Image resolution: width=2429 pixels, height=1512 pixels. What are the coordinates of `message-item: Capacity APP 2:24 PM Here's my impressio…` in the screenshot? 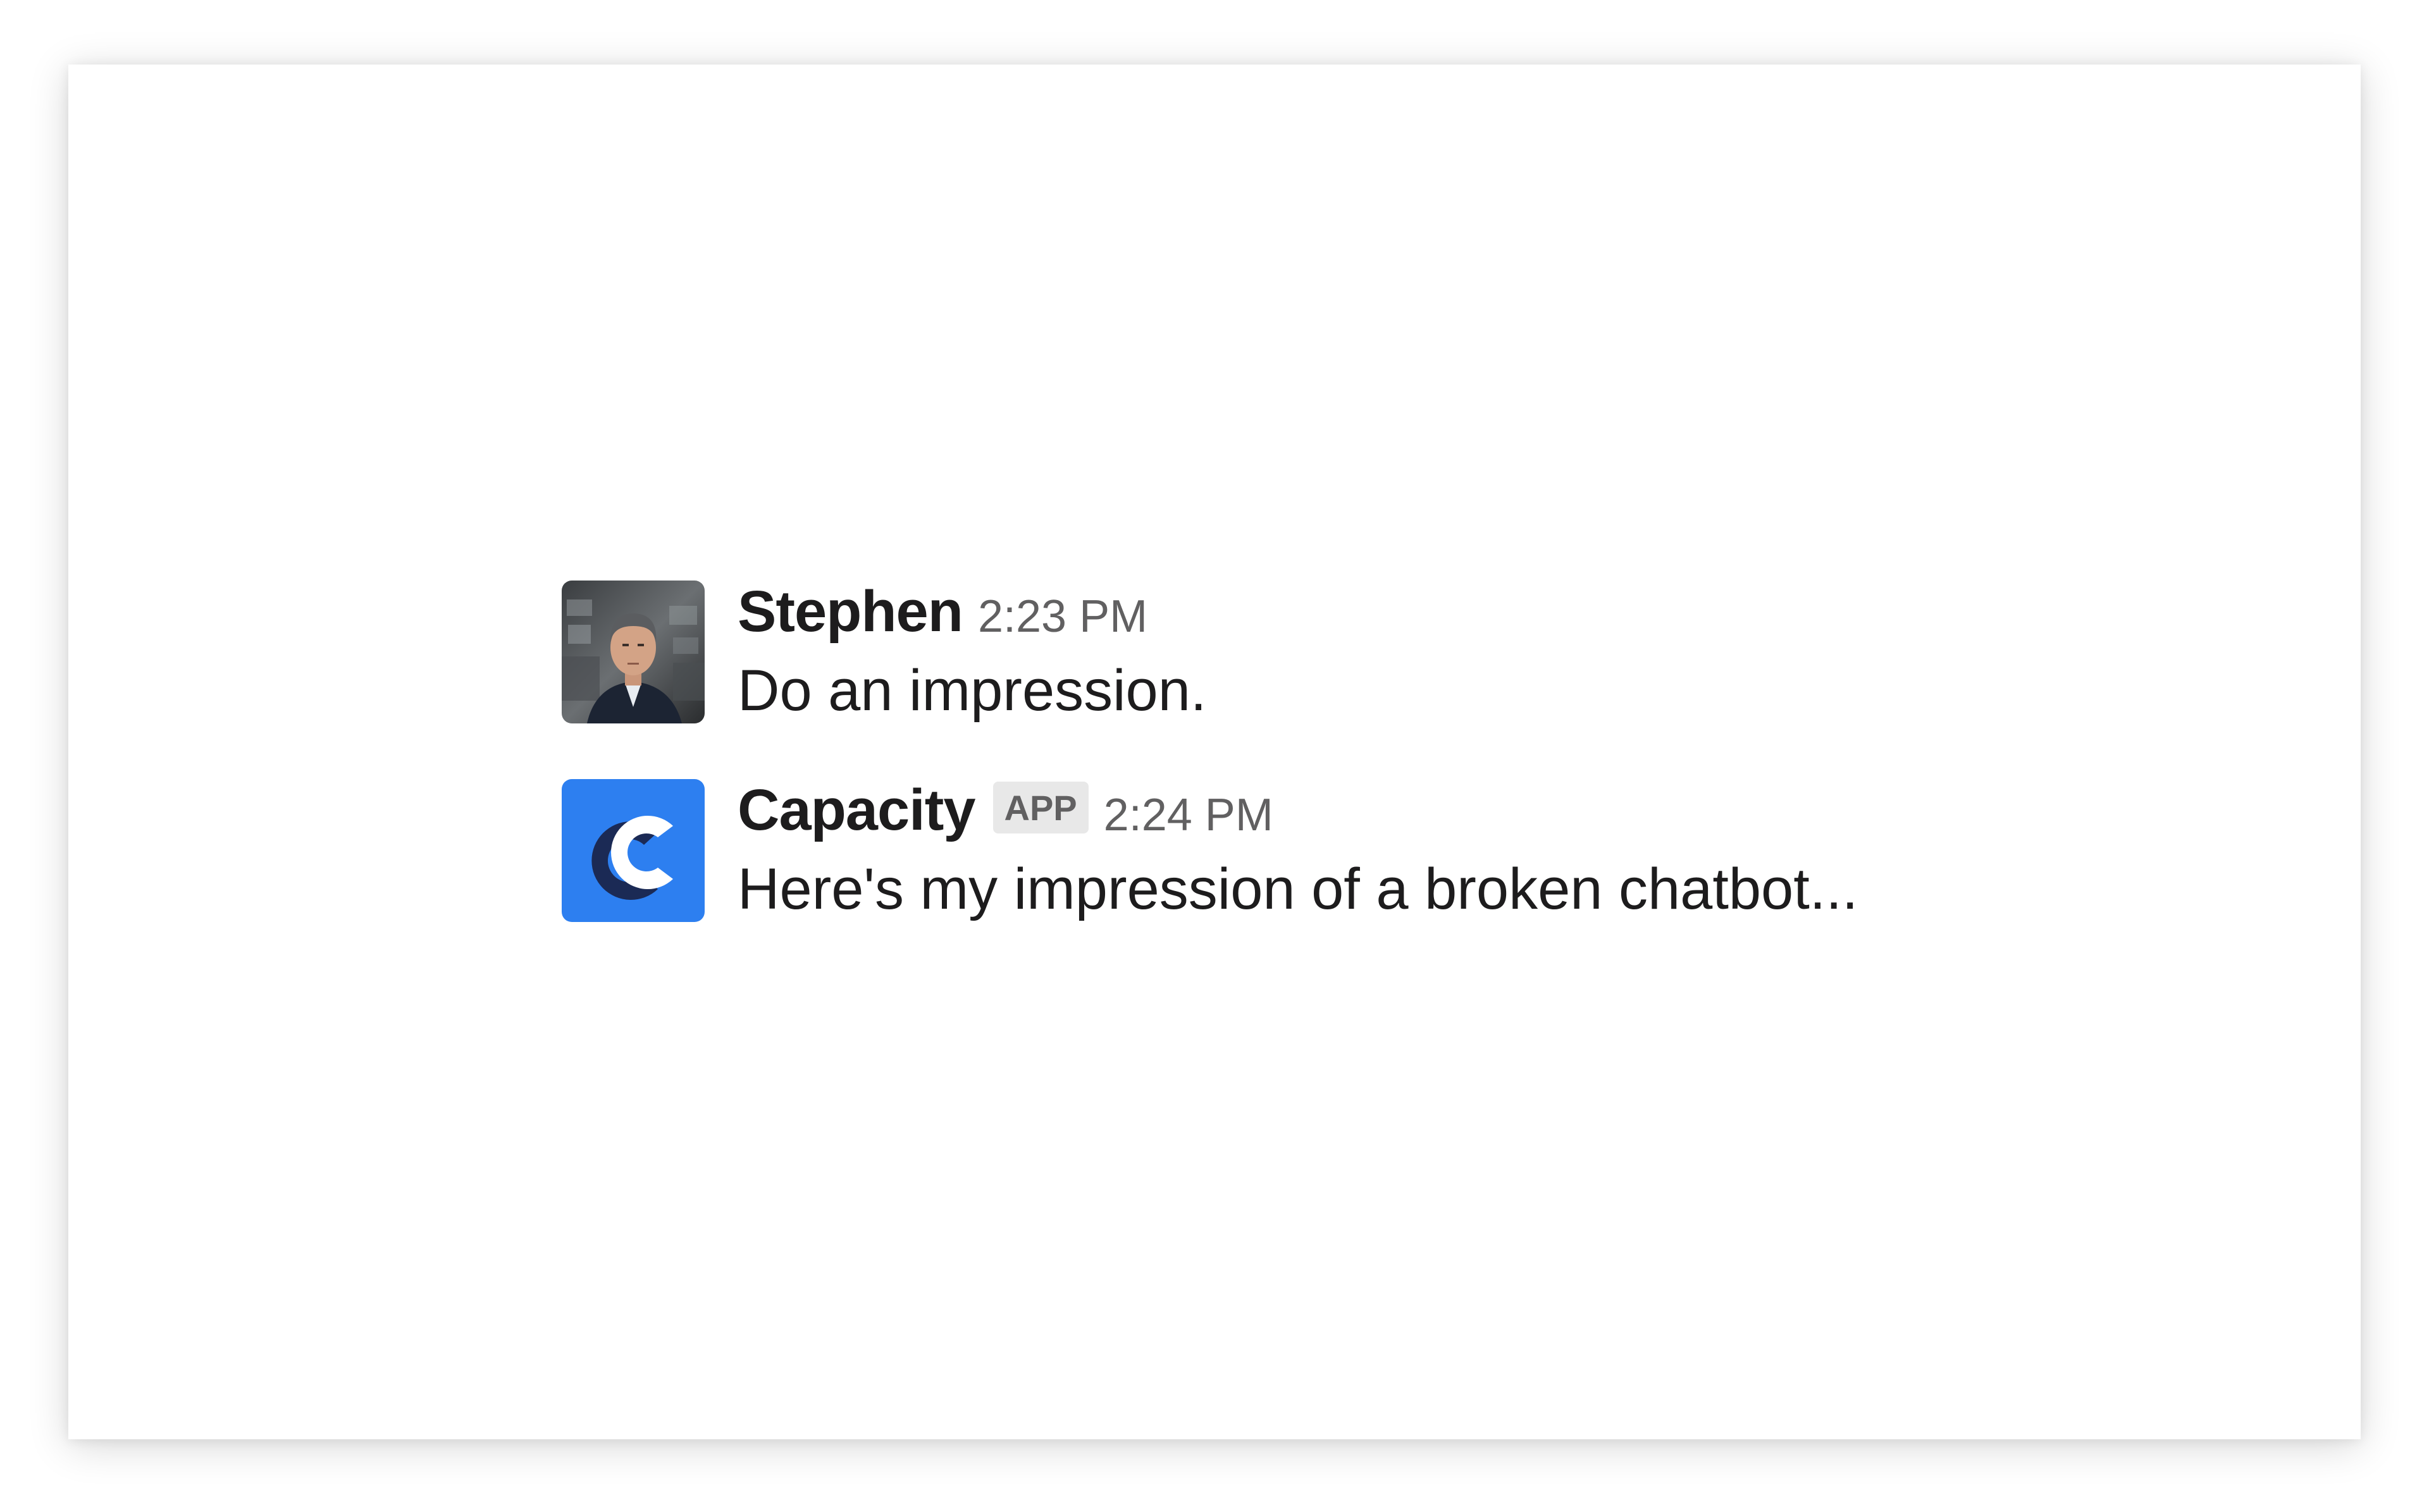 It's located at (1210, 850).